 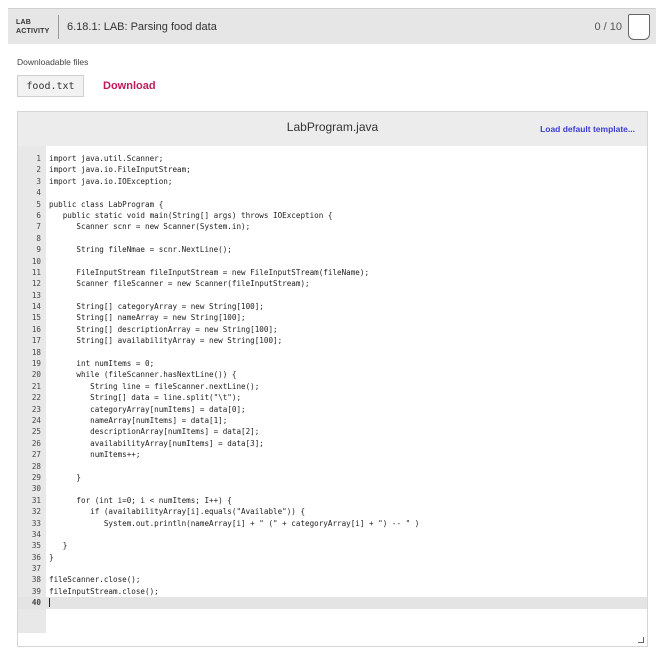 What do you see at coordinates (332, 500) in the screenshot?
I see `code-line: 31 for (int i=0; i < numItems; I++) {` at bounding box center [332, 500].